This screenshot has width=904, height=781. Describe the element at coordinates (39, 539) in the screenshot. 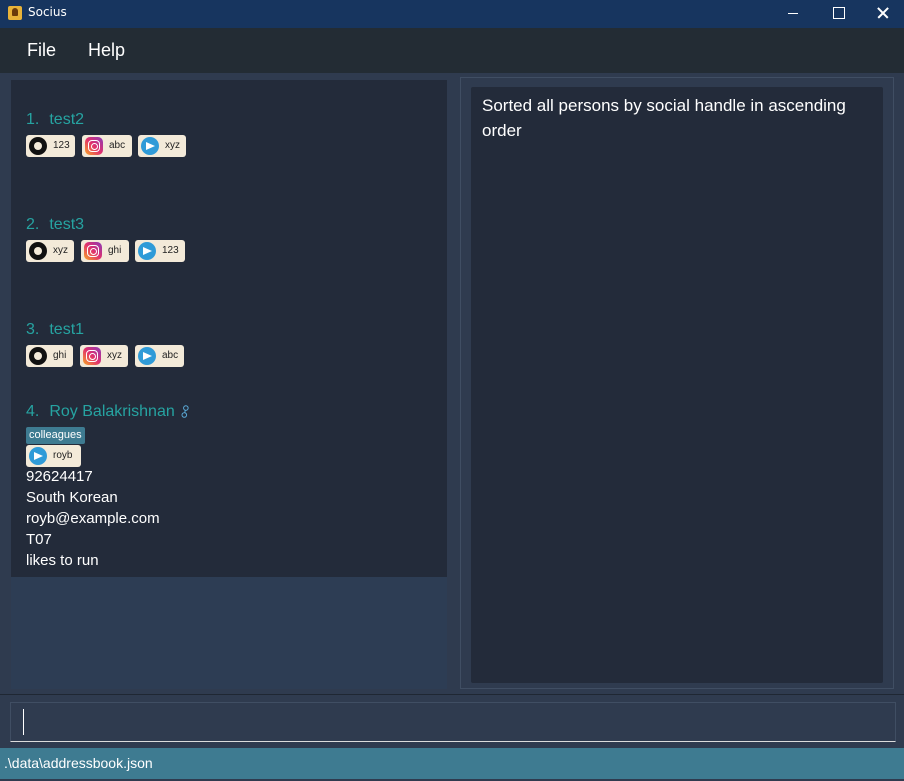

I see `tutorial-text: T07` at that location.